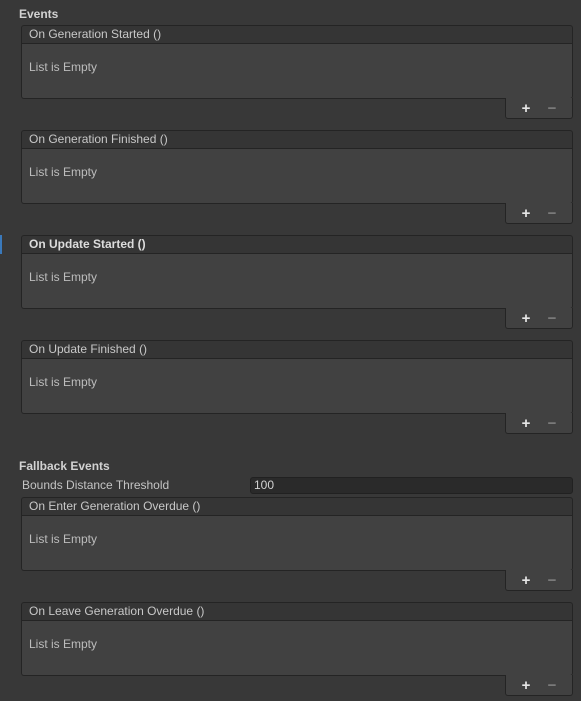 Image resolution: width=581 pixels, height=701 pixels. Describe the element at coordinates (64, 466) in the screenshot. I see `fallback-events-section-title: Fallback Events` at that location.